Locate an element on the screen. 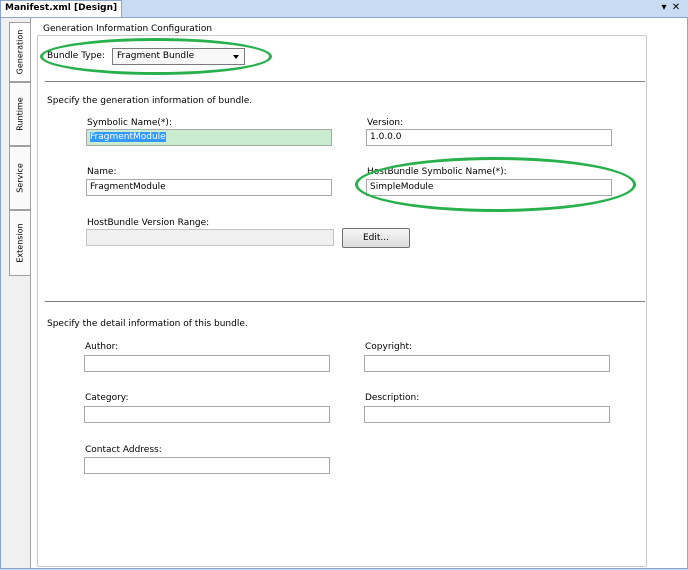 The width and height of the screenshot is (688, 570). tab-service-label: Service is located at coordinates (20, 178).